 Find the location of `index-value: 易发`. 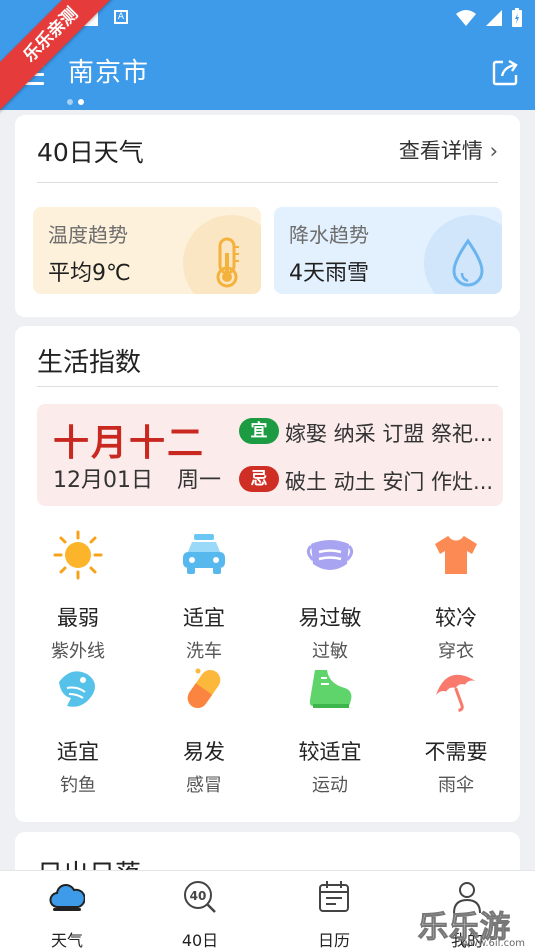

index-value: 易发 is located at coordinates (204, 752).